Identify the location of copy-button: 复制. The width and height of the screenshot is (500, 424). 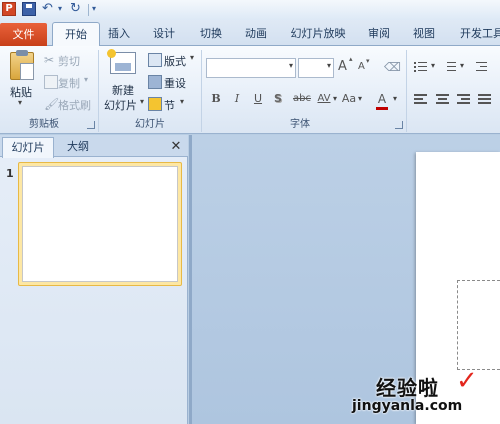
(69, 83).